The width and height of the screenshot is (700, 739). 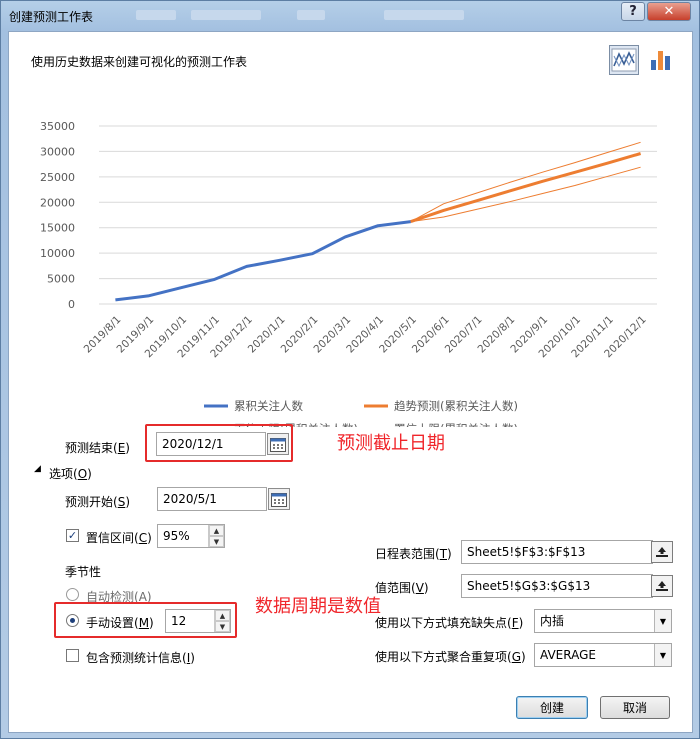 I want to click on y-tick-label: 15000, so click(x=57, y=228).